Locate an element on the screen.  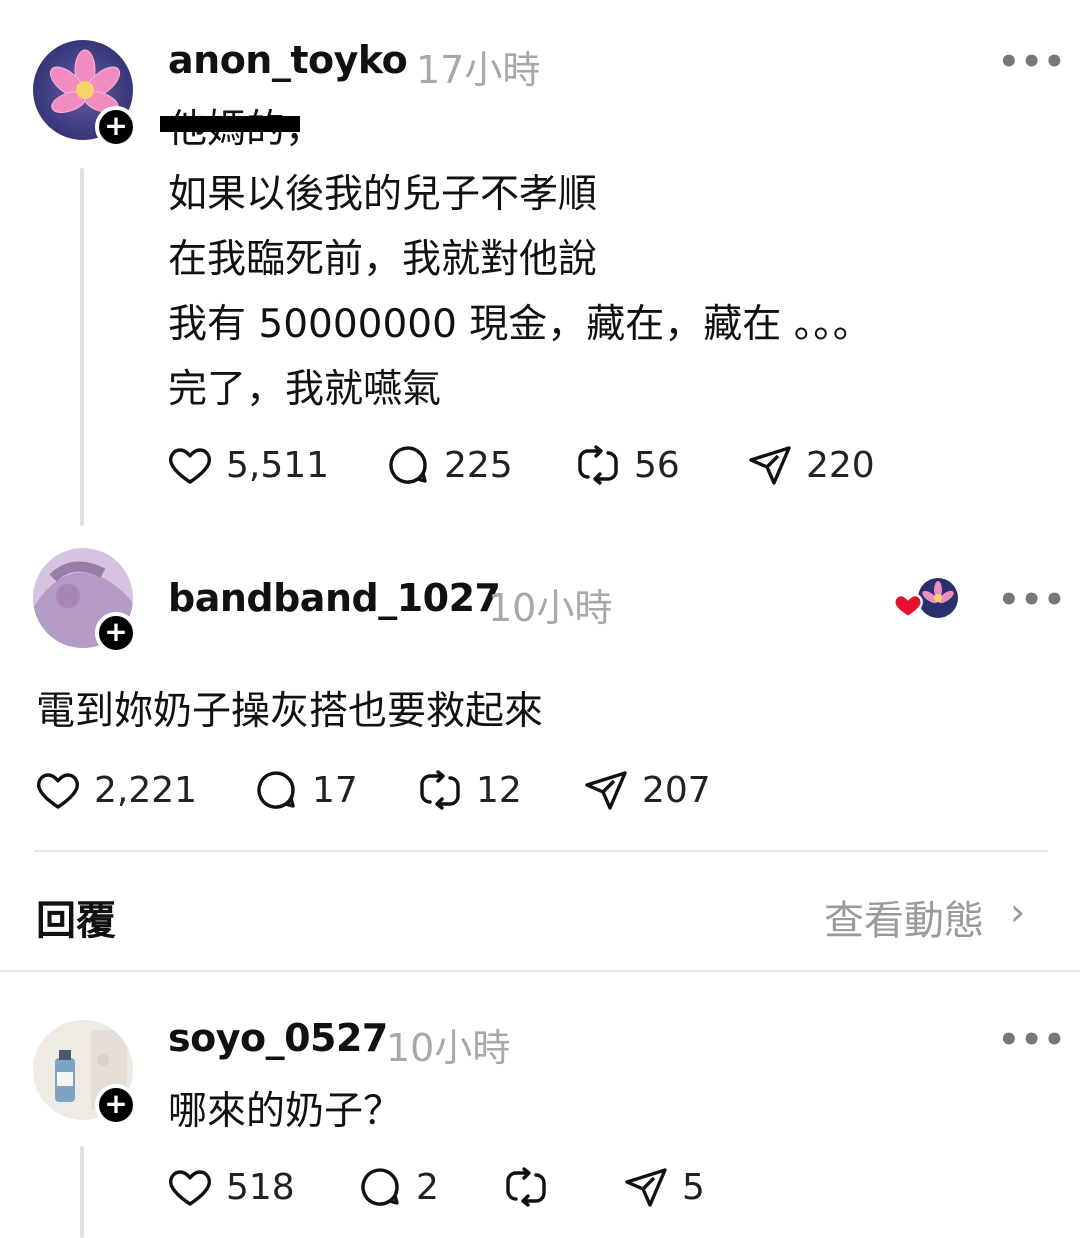
share-count: 5 is located at coordinates (693, 1187).